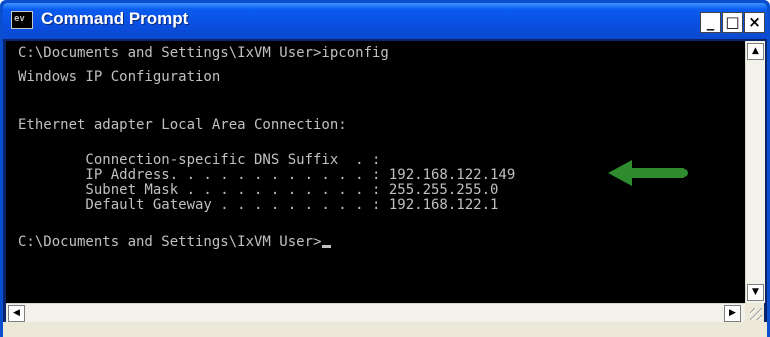  What do you see at coordinates (16, 313) in the screenshot?
I see `scroll-left-button: ◀` at bounding box center [16, 313].